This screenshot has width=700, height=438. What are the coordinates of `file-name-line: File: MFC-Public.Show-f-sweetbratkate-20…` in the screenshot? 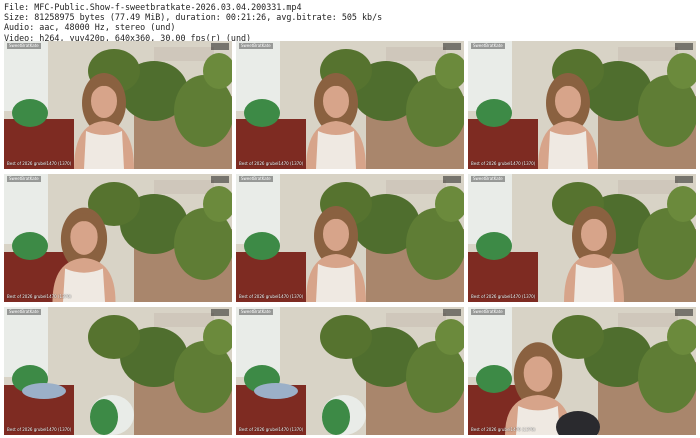 It's located at (153, 7).